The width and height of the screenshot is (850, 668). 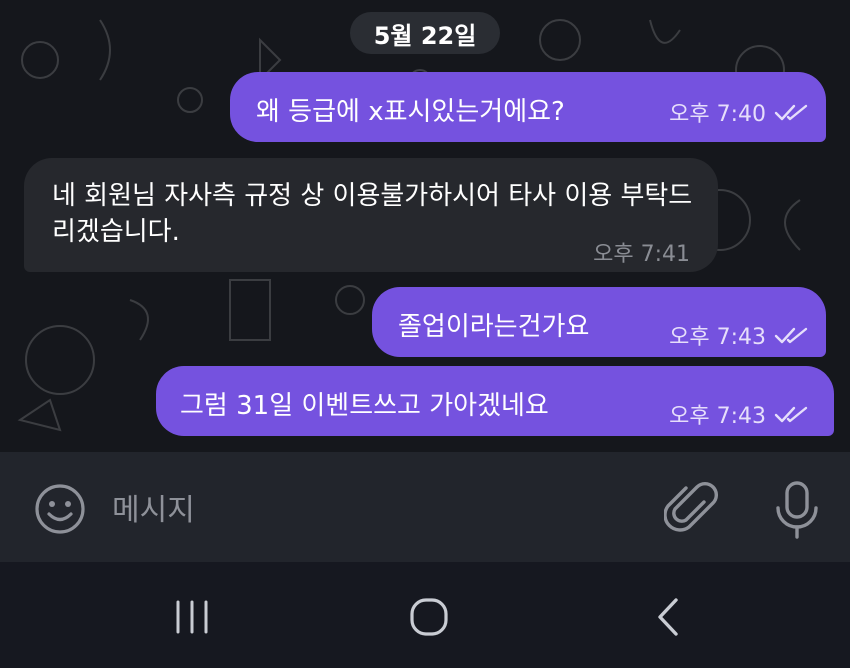 I want to click on message-text: 왜 등급에 x표시있는거에요?, so click(x=410, y=112).